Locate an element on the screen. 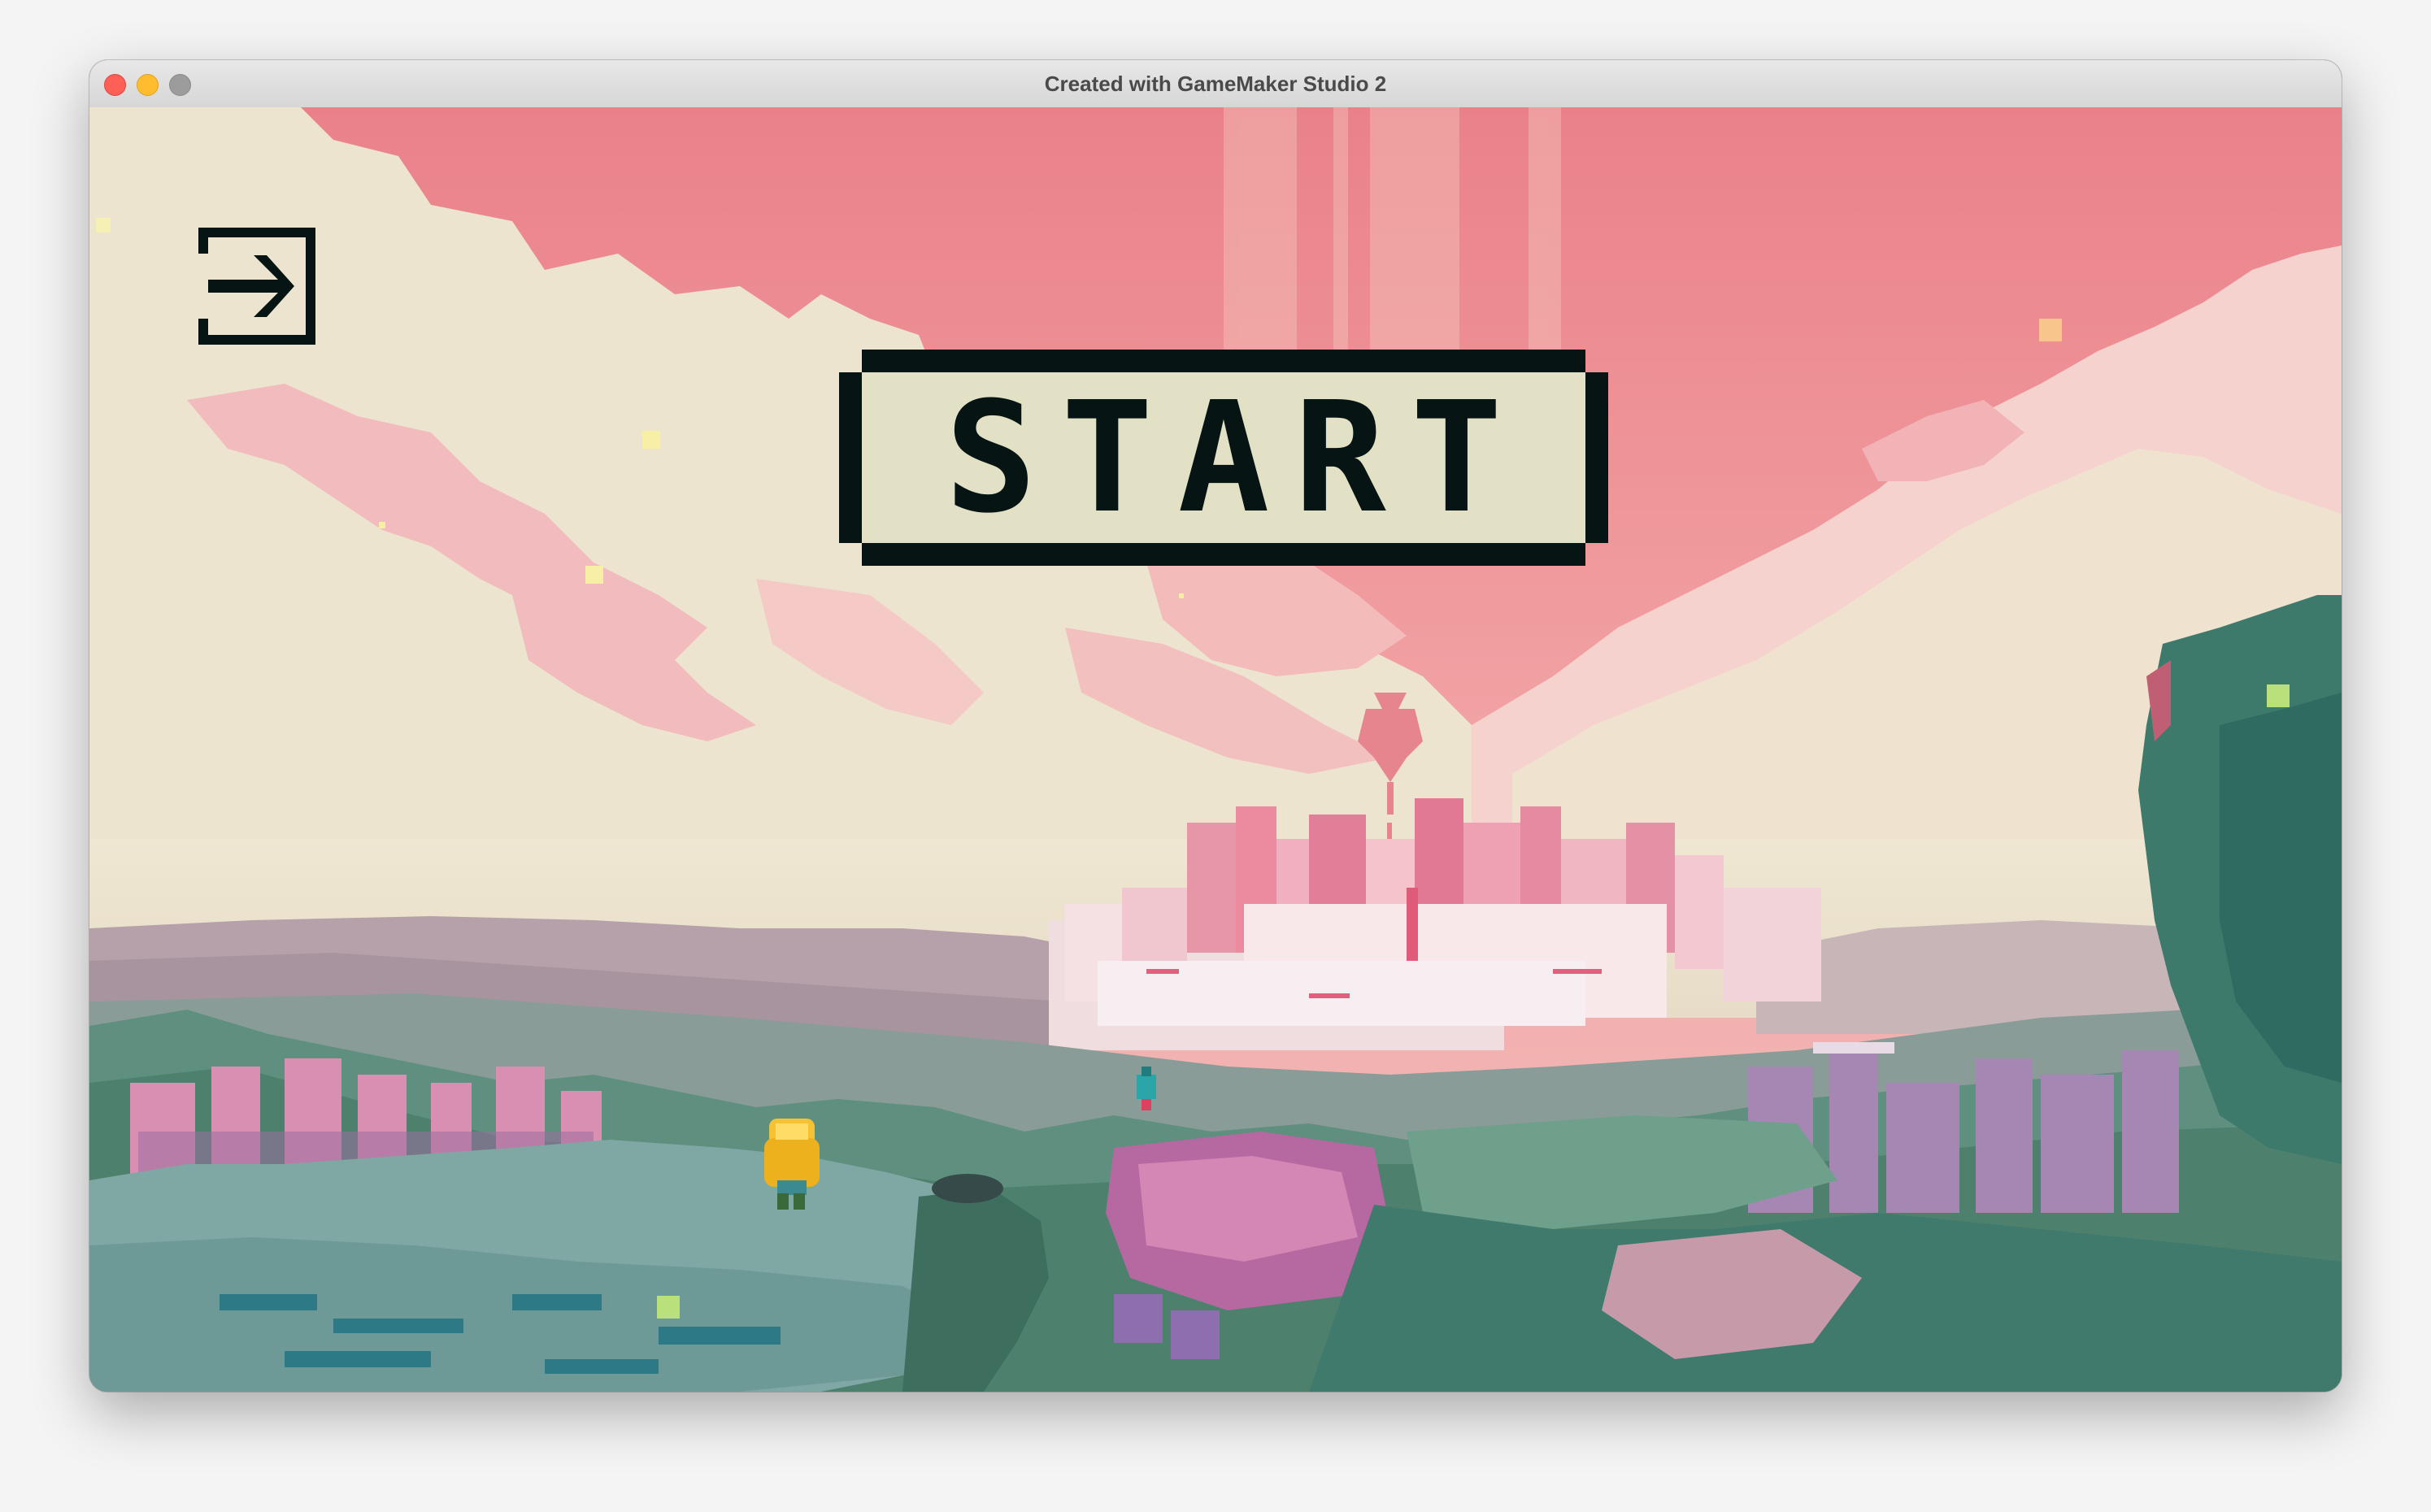 Image resolution: width=2431 pixels, height=1512 pixels. start-button: START is located at coordinates (1223, 458).